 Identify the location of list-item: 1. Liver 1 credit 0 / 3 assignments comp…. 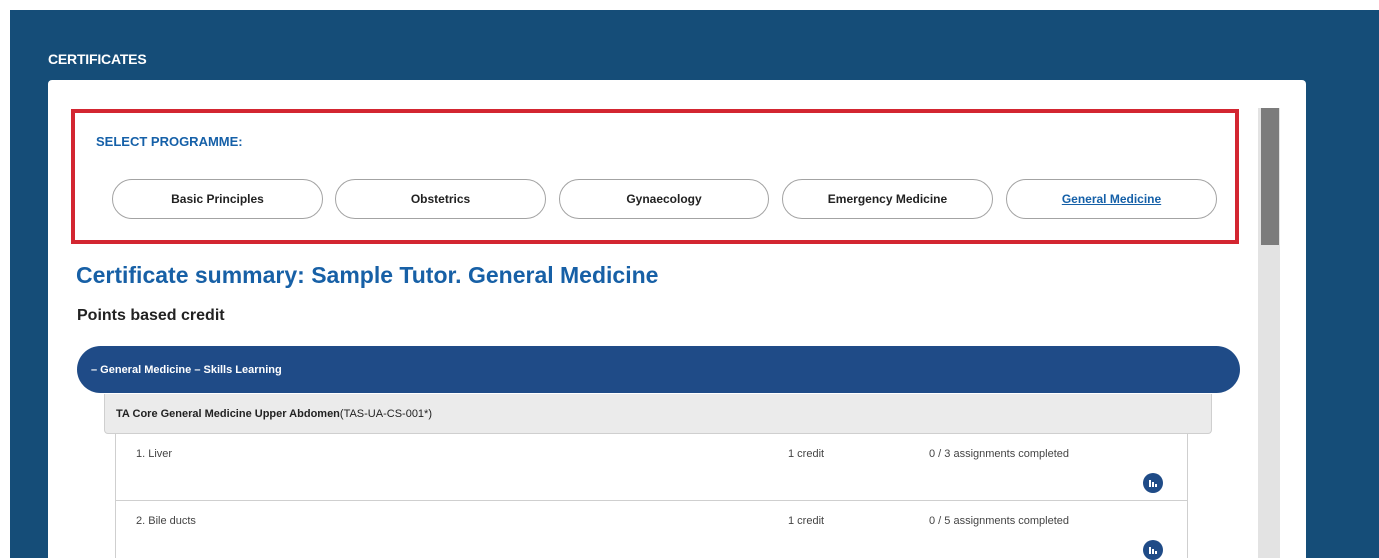
(651, 467).